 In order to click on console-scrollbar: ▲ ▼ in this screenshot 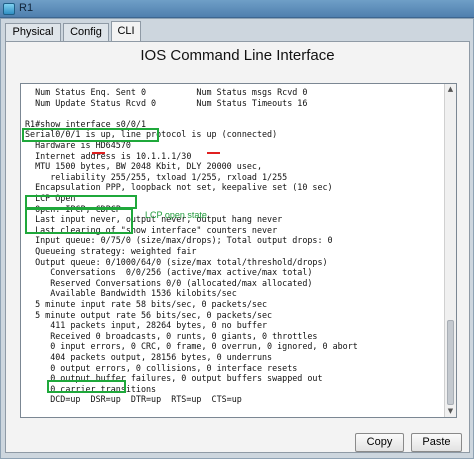, I will do `click(450, 250)`.